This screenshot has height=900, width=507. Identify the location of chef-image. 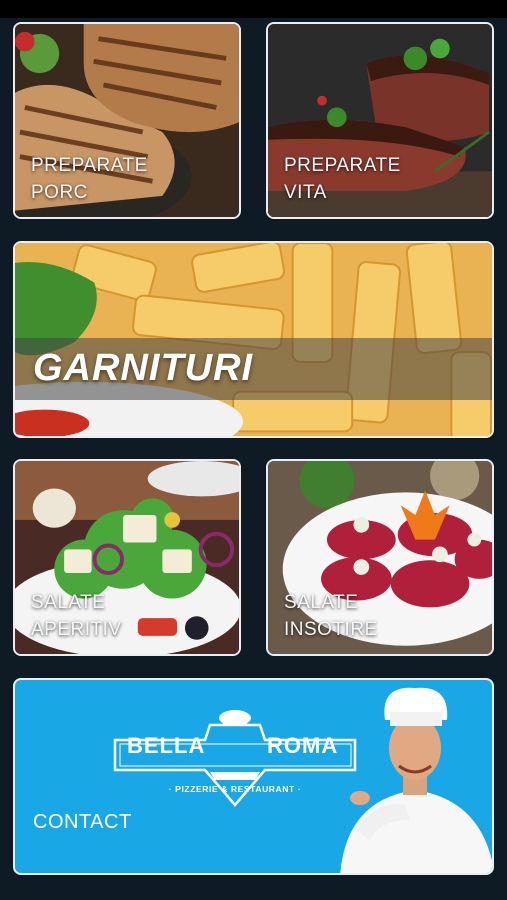
(416, 780).